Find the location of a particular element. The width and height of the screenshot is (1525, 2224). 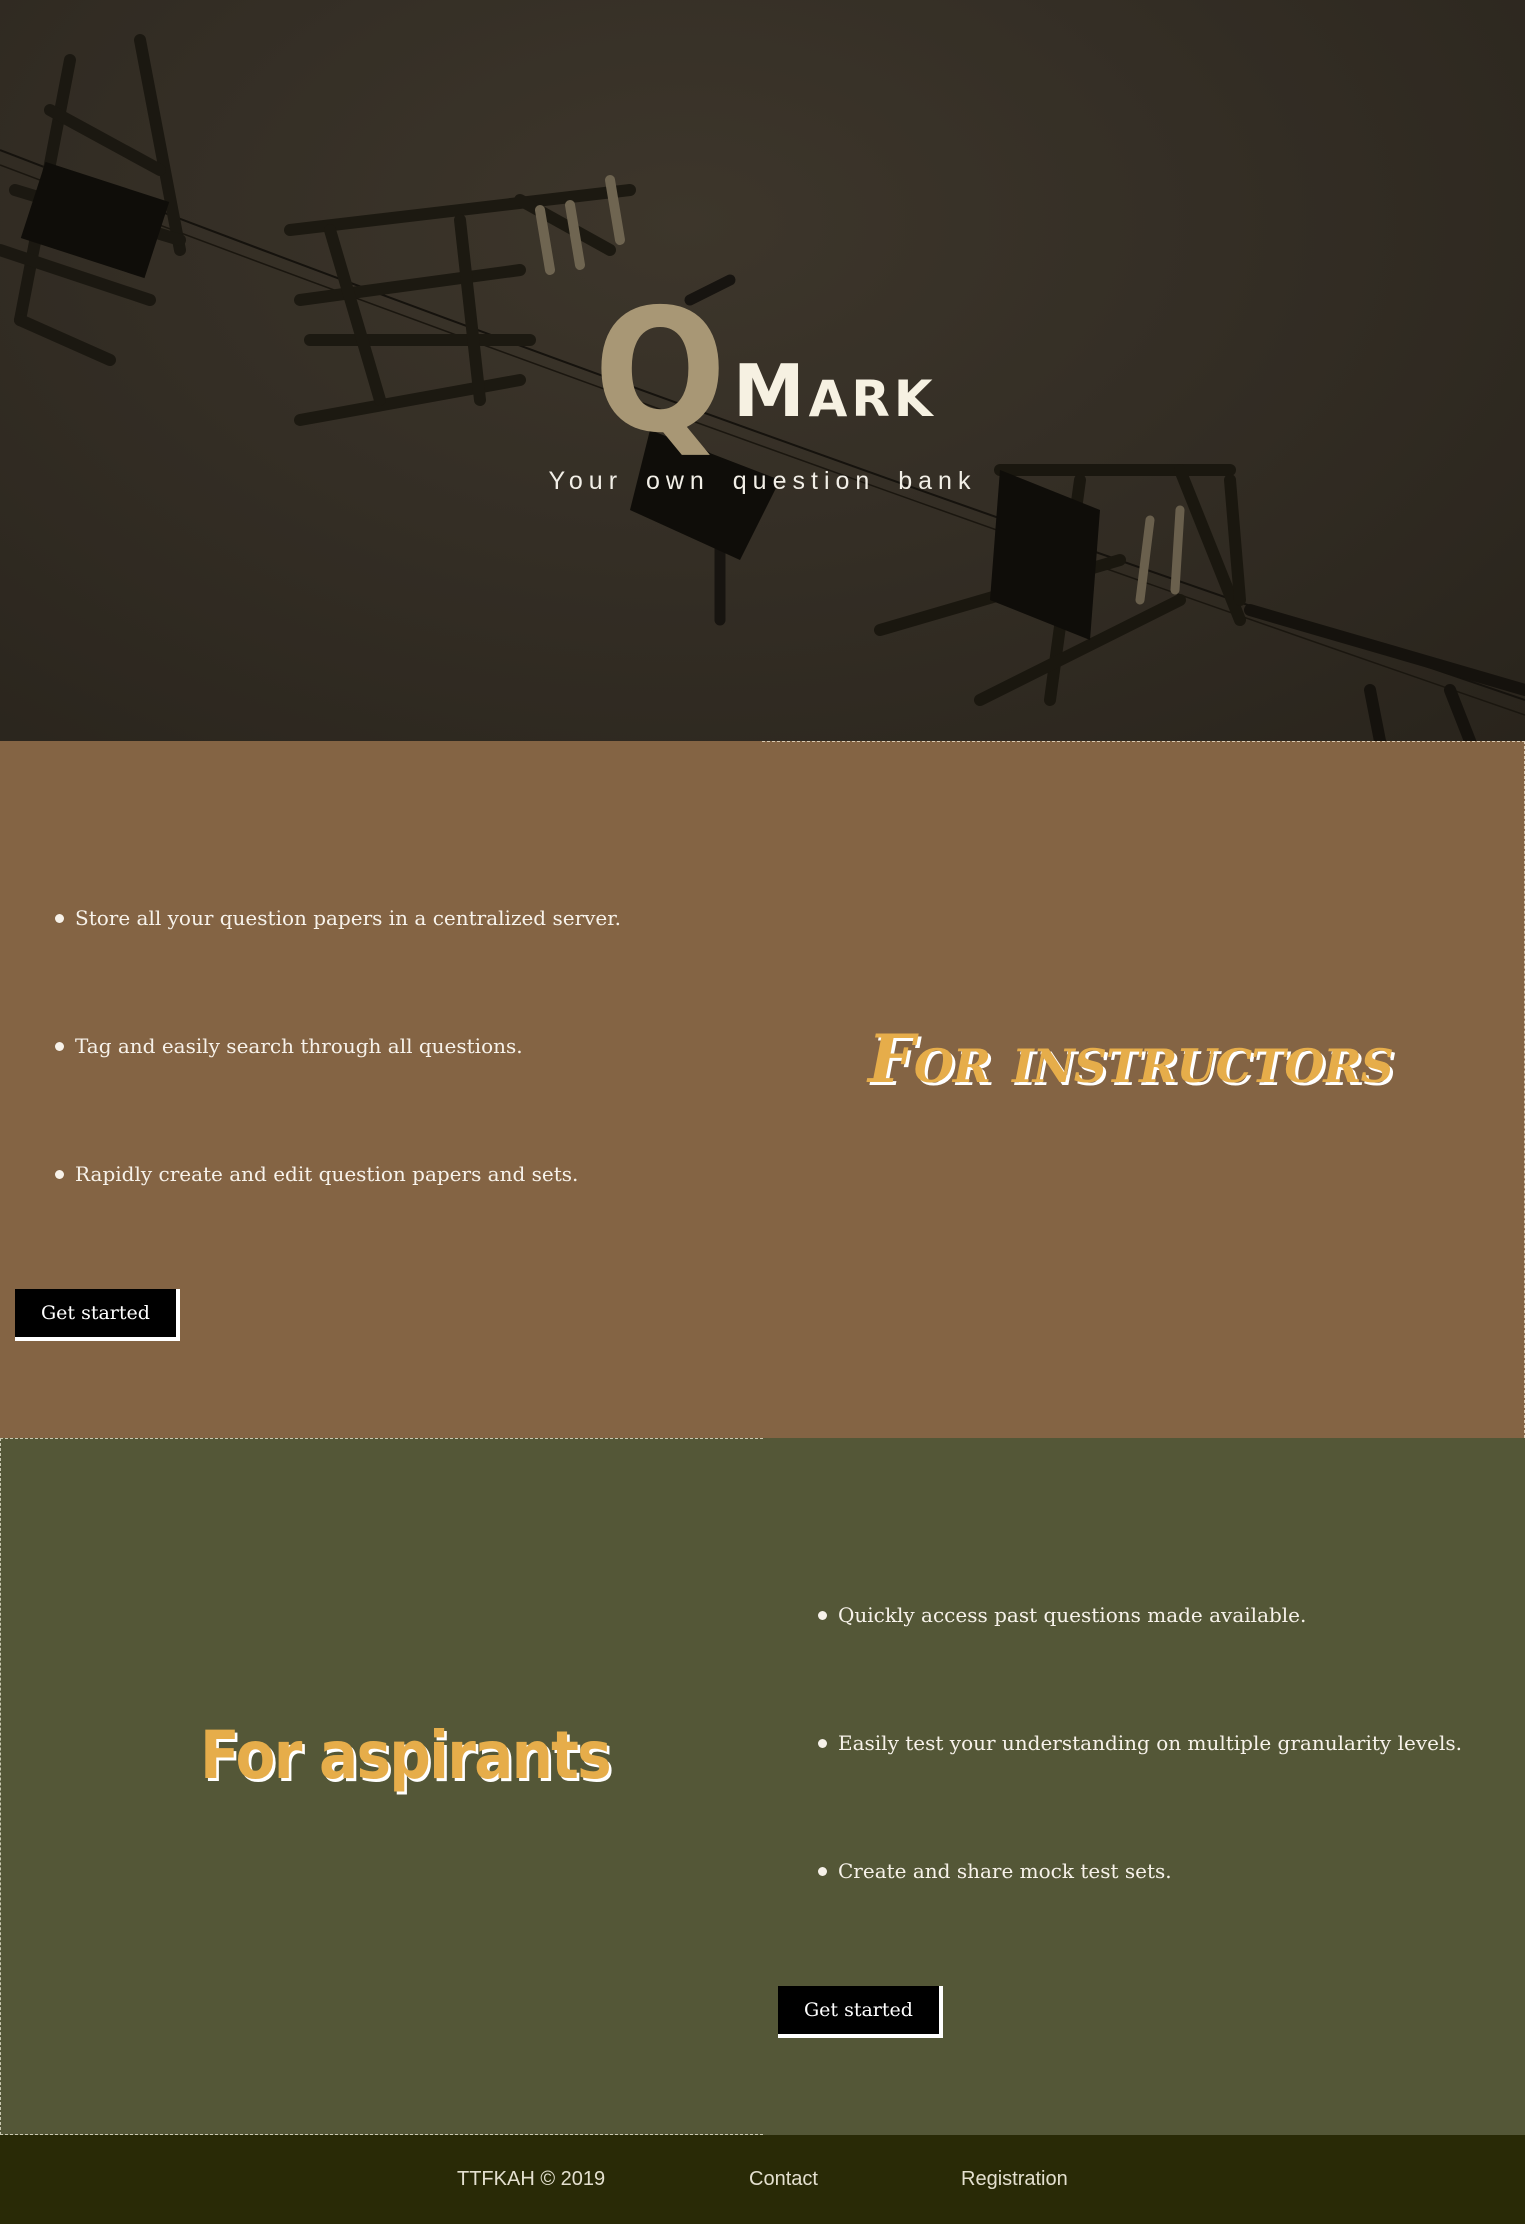

brand-name: Mark is located at coordinates (834, 390).